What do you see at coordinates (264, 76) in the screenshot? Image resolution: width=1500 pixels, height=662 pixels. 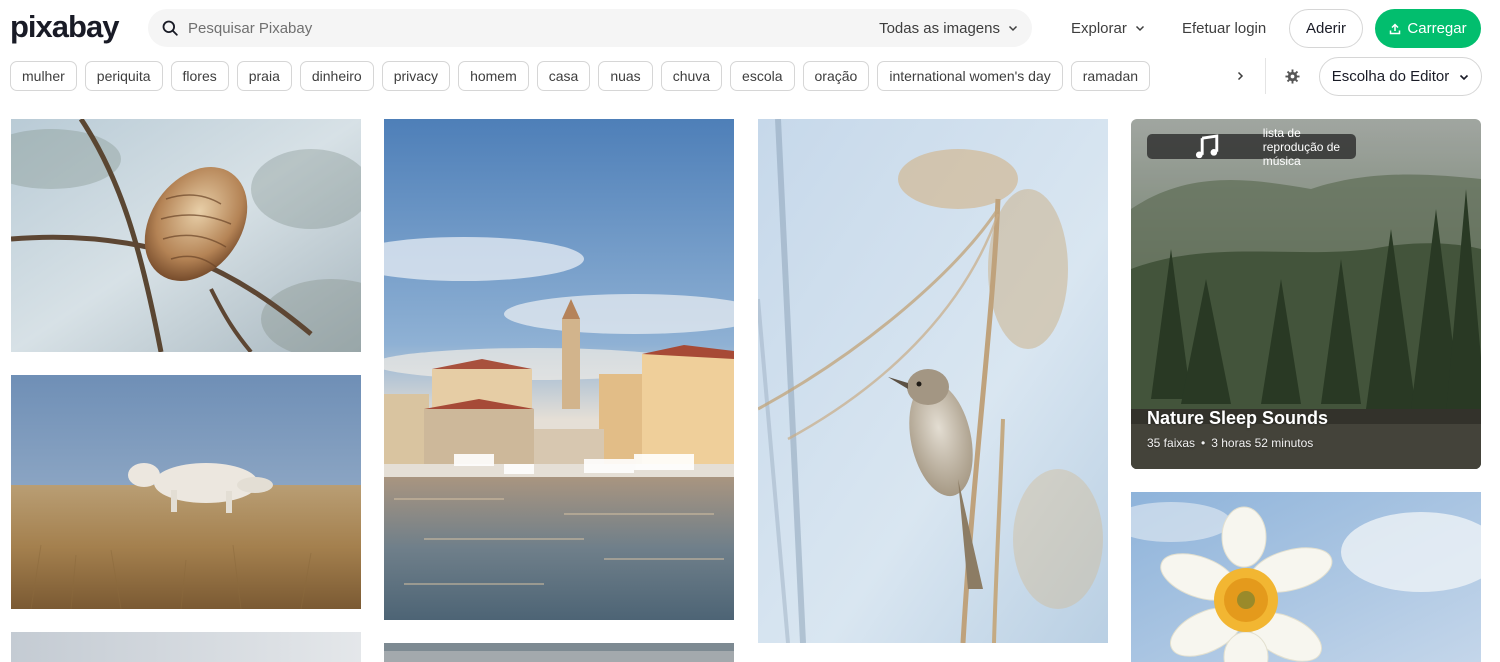 I see `tag-chip: praia` at bounding box center [264, 76].